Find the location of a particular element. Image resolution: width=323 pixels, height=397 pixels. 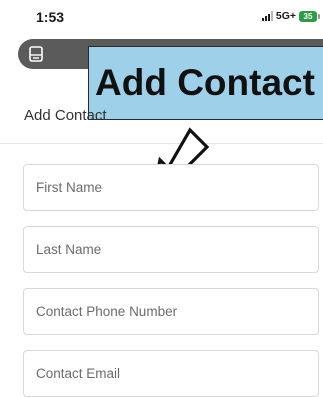

contact-phone-input is located at coordinates (171, 311).